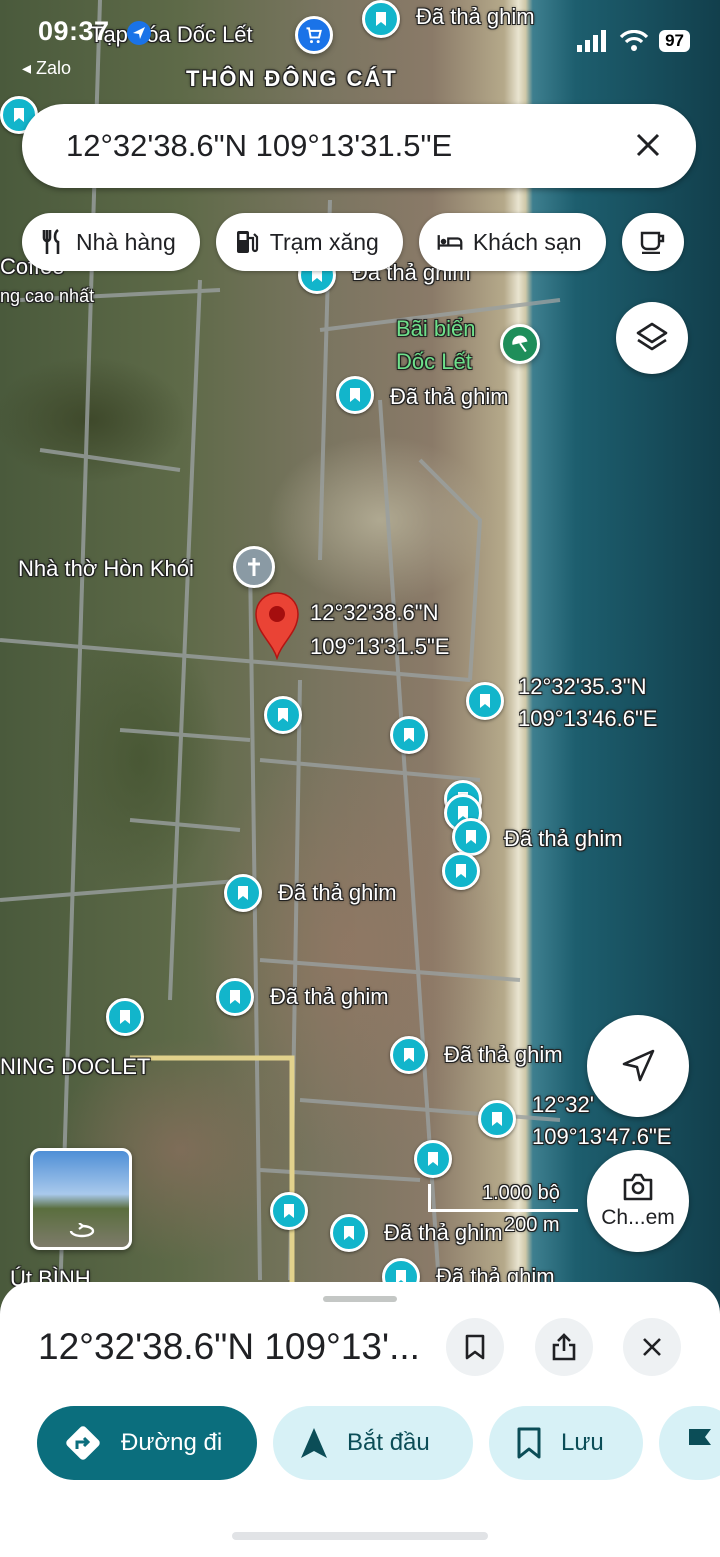  What do you see at coordinates (324, 241) in the screenshot?
I see `chip-gas-station-label: Trạm xăng` at bounding box center [324, 241].